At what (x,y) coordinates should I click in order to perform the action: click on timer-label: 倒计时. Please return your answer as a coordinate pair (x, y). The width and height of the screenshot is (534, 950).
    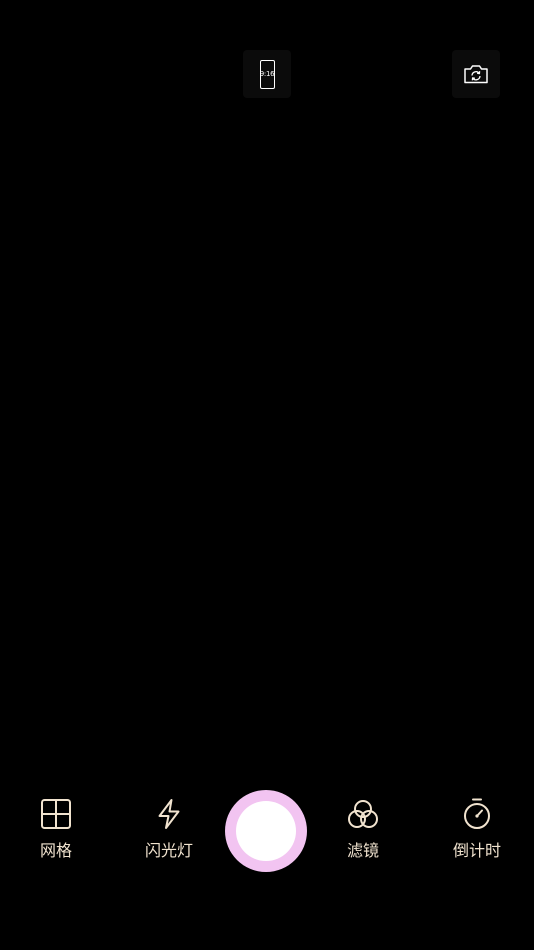
    Looking at the image, I should click on (476, 850).